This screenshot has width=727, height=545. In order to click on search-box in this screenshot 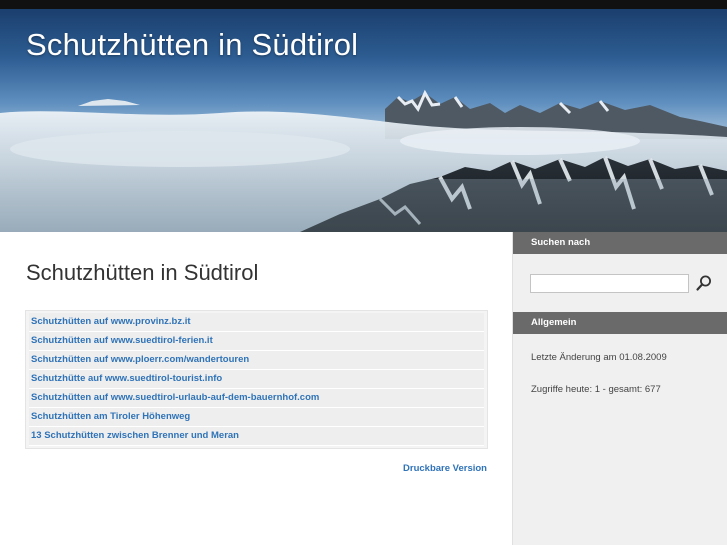, I will do `click(620, 283)`.